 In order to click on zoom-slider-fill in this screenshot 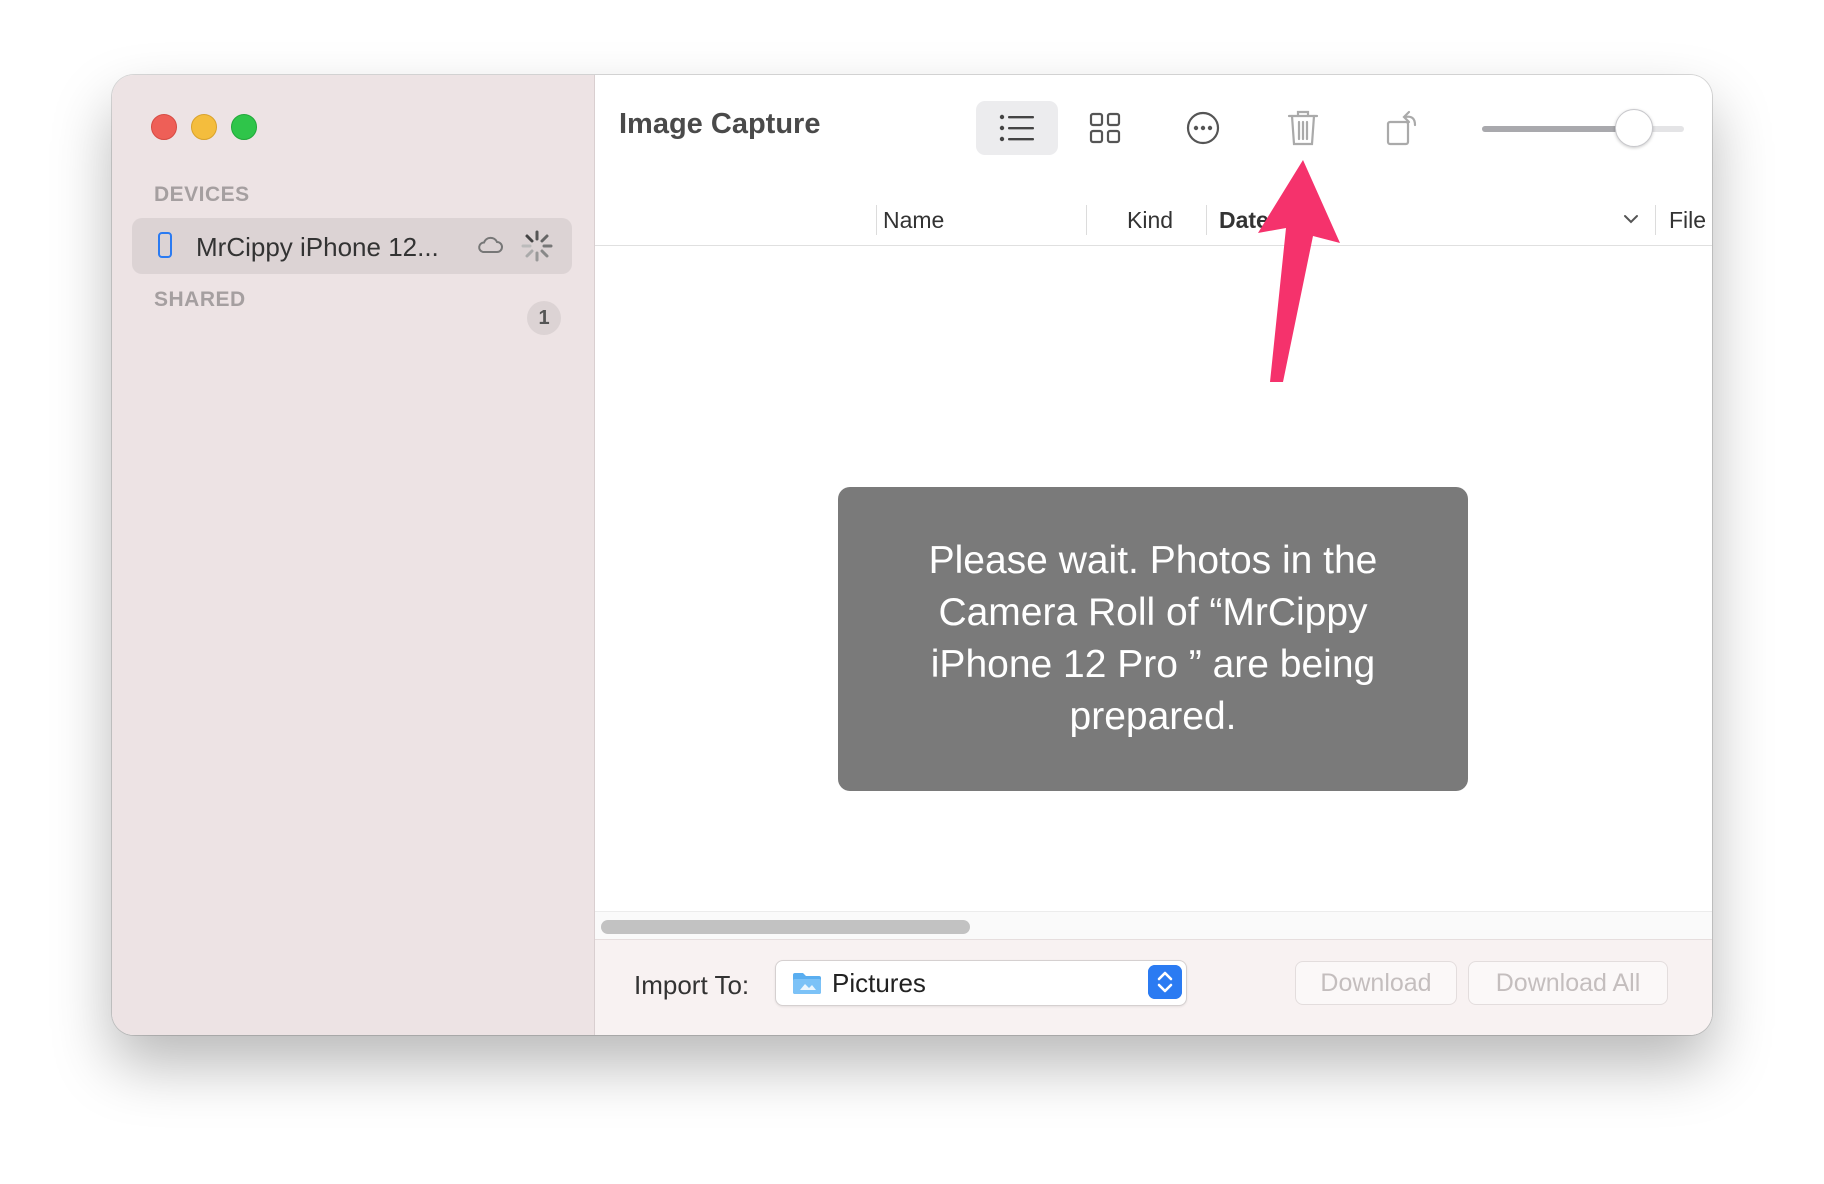, I will do `click(1558, 129)`.